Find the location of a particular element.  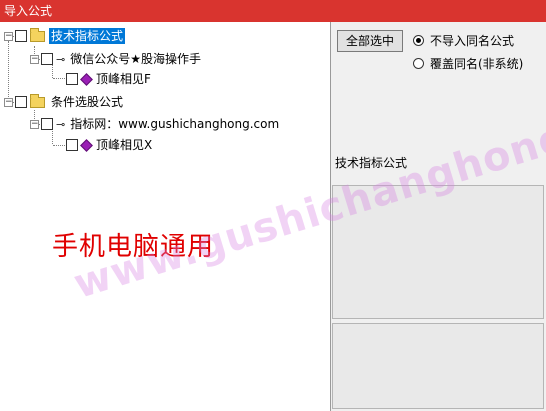

tree-node-label: 顶峰相见X is located at coordinates (124, 145).